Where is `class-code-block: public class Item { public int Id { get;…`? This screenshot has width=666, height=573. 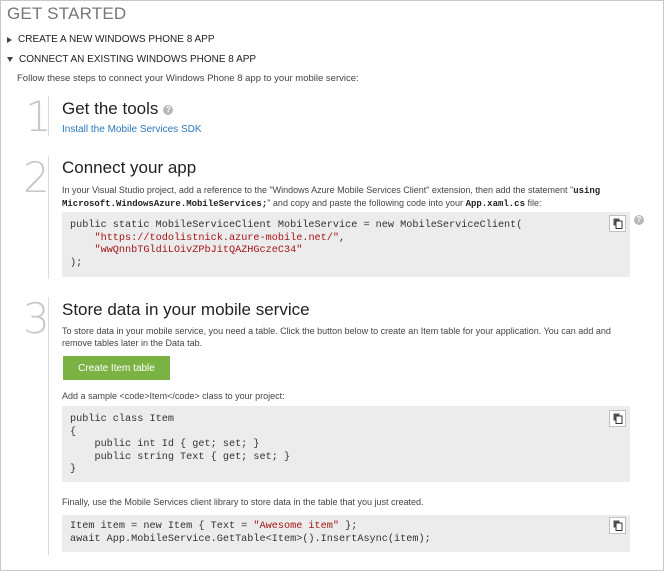
class-code-block: public class Item { public int Id { get;… is located at coordinates (346, 444).